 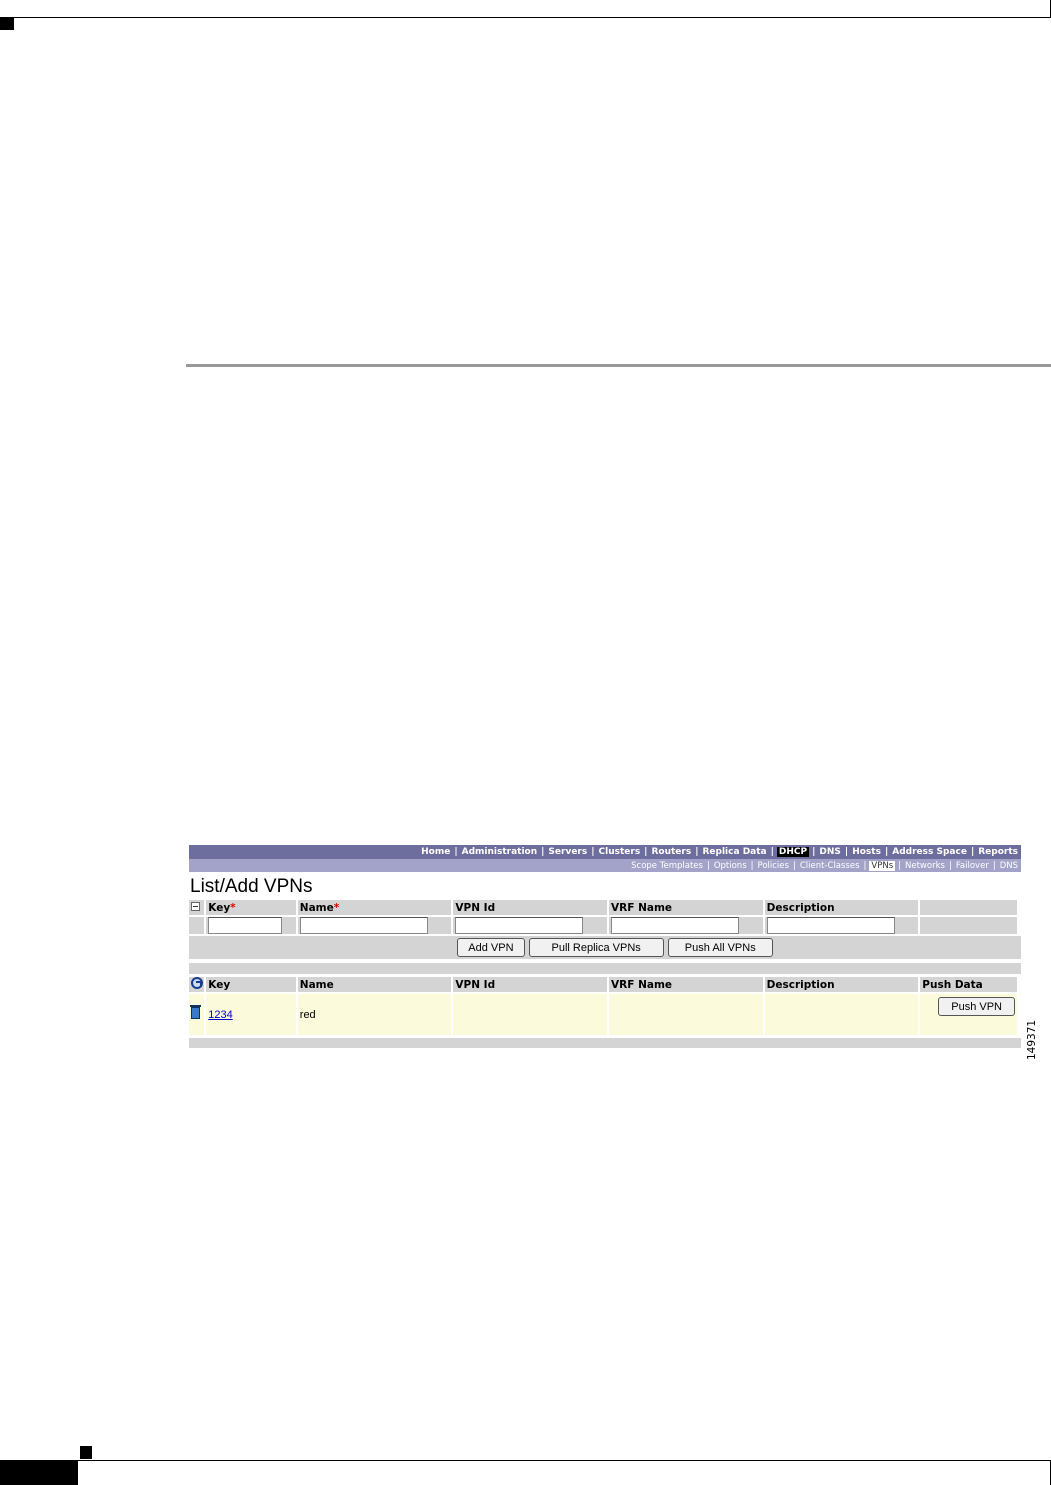 I want to click on row-key-link: 1234, so click(x=220, y=1015).